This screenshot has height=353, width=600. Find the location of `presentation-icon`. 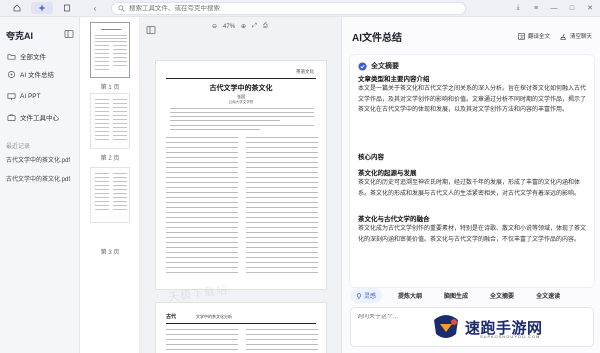

presentation-icon is located at coordinates (11, 96).